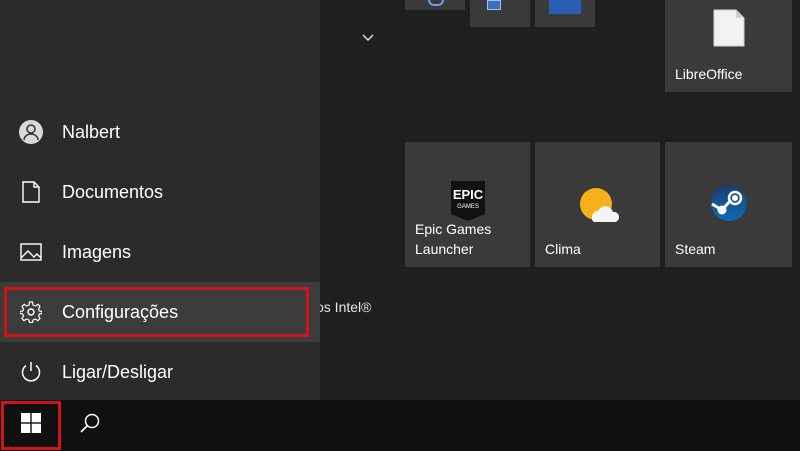 The width and height of the screenshot is (800, 451). Describe the element at coordinates (468, 207) in the screenshot. I see `epic-logo-text-bottom: GAMES` at that location.